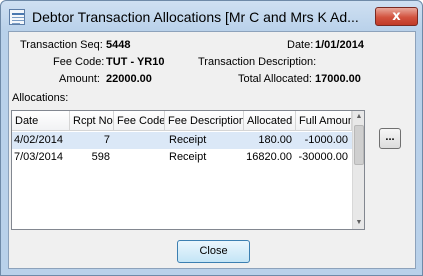  Describe the element at coordinates (41, 121) in the screenshot. I see `column-header-date: Date` at that location.